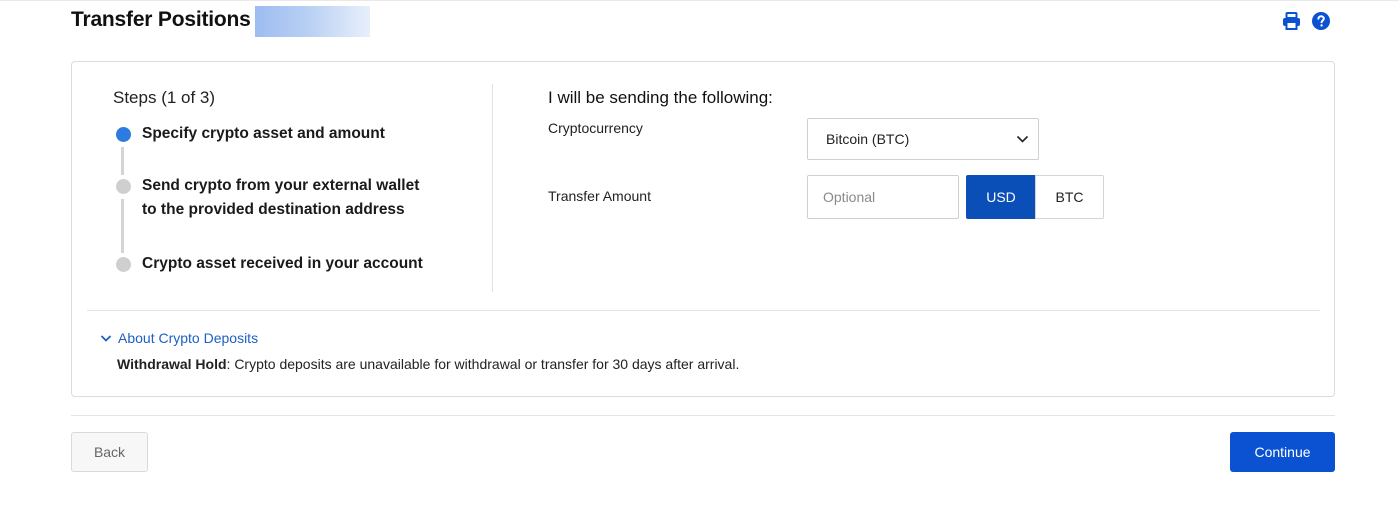  Describe the element at coordinates (868, 139) in the screenshot. I see `cryptocurrency-select-value: Bitcoin (BTC)` at that location.